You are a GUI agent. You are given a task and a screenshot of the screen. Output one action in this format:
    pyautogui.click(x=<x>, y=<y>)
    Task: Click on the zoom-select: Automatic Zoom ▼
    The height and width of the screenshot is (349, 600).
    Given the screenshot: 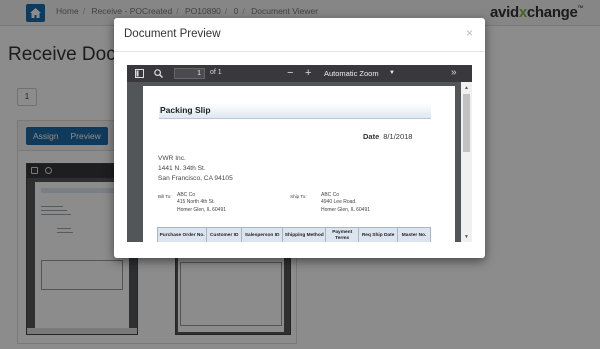 What is the action you would take?
    pyautogui.click(x=359, y=73)
    